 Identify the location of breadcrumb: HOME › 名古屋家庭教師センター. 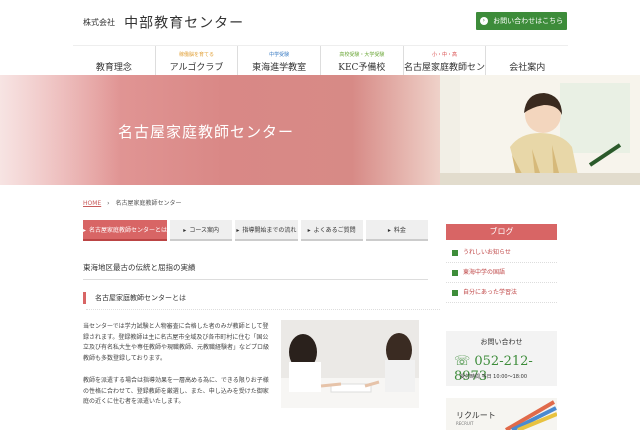
(132, 202).